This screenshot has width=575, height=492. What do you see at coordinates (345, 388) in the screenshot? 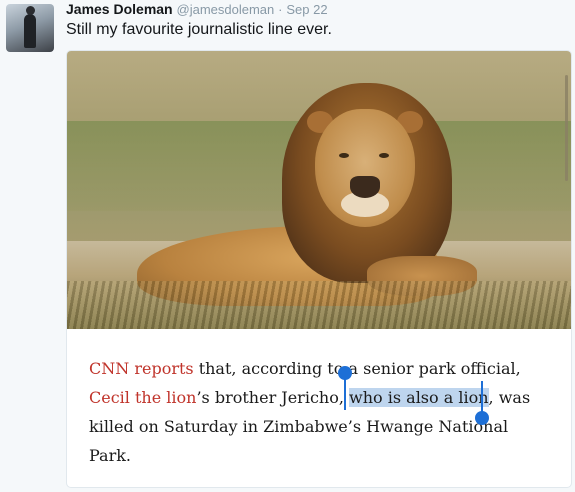
I see `selection-start-handle` at bounding box center [345, 388].